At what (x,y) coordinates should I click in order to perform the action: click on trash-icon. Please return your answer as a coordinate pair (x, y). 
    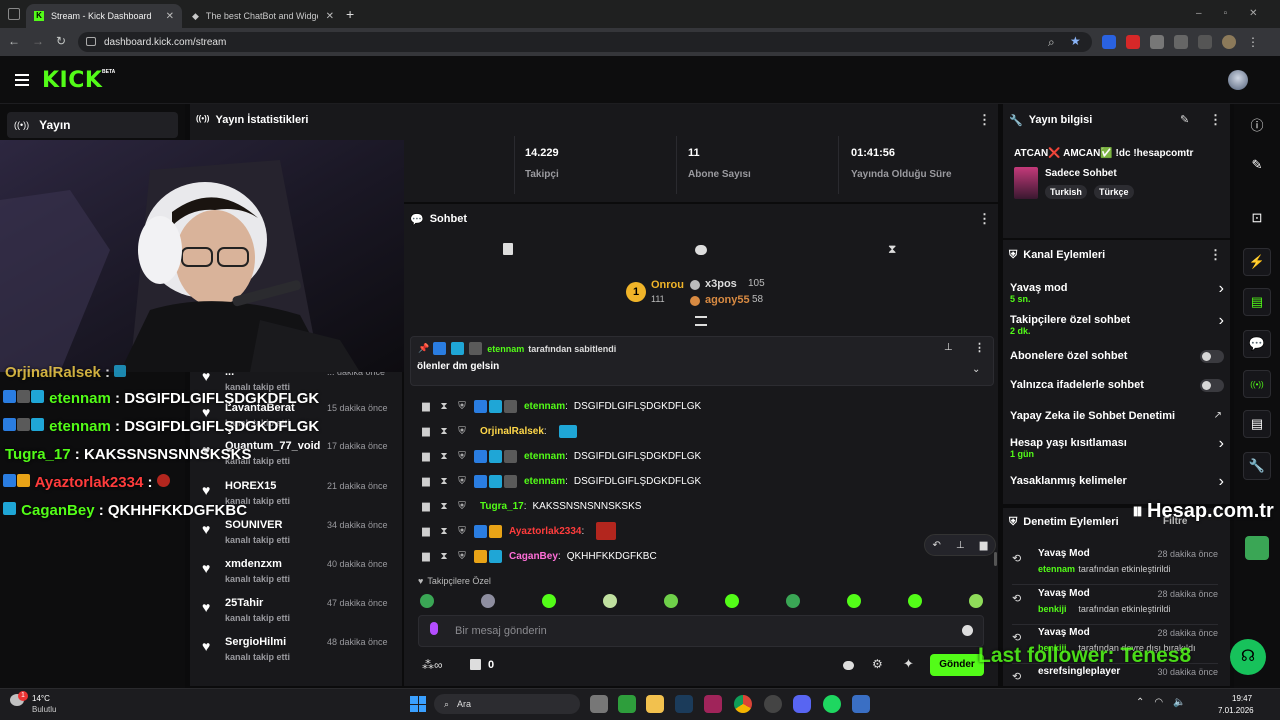
    Looking at the image, I should click on (508, 249).